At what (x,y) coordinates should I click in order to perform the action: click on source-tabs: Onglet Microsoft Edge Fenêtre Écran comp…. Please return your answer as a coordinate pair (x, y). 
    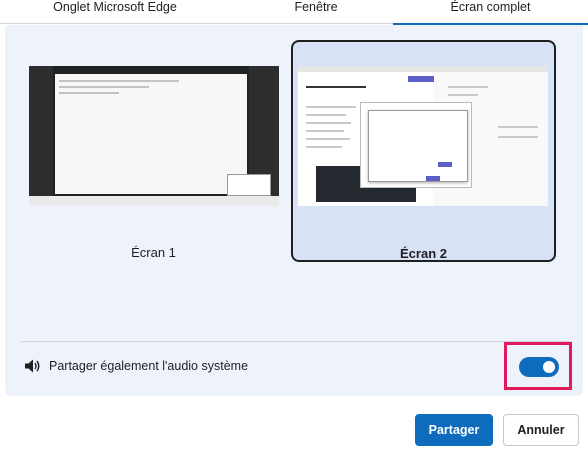
    Looking at the image, I should click on (294, 12).